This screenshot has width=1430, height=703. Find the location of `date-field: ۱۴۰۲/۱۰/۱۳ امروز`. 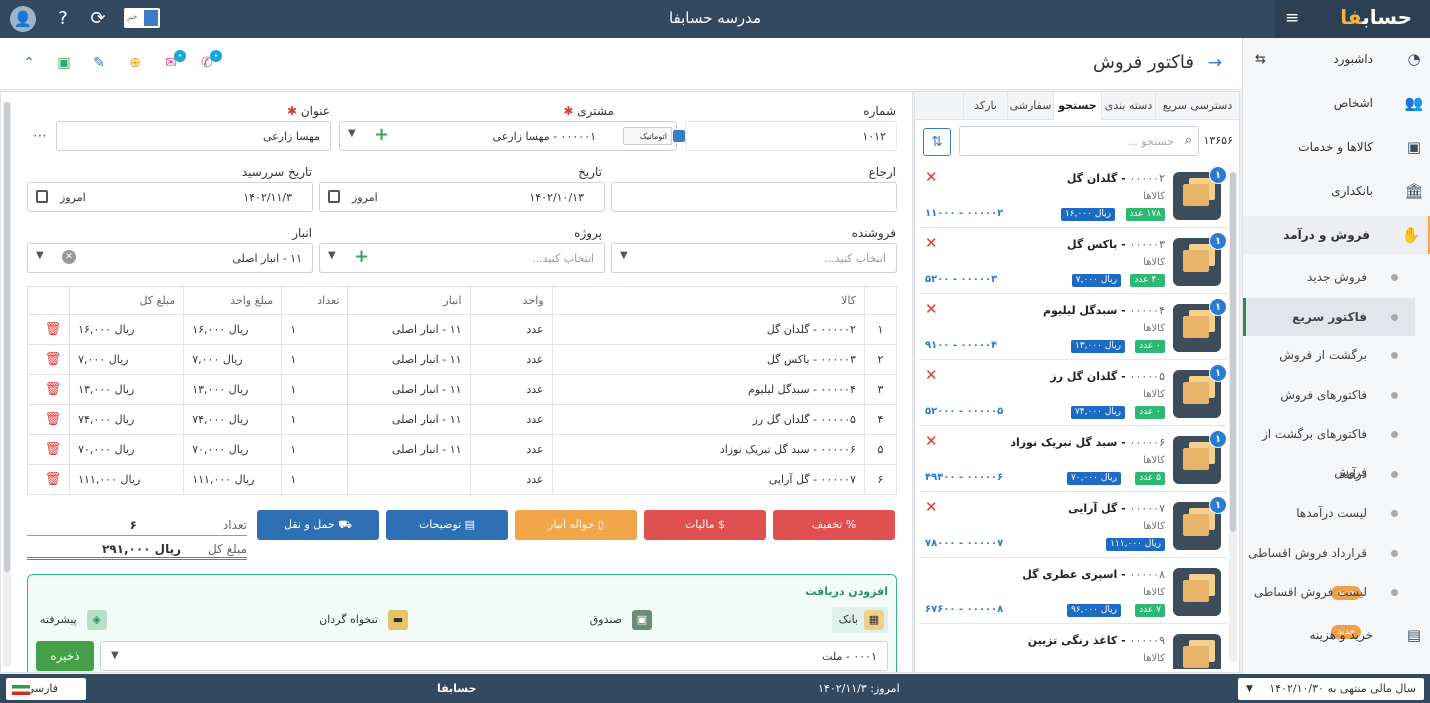

date-field: ۱۴۰۲/۱۰/۱۳ امروز is located at coordinates (462, 197).